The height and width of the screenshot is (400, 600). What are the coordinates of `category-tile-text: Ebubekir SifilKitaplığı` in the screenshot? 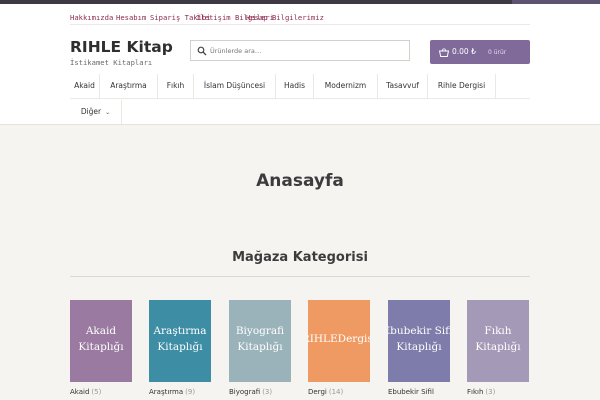 It's located at (419, 339).